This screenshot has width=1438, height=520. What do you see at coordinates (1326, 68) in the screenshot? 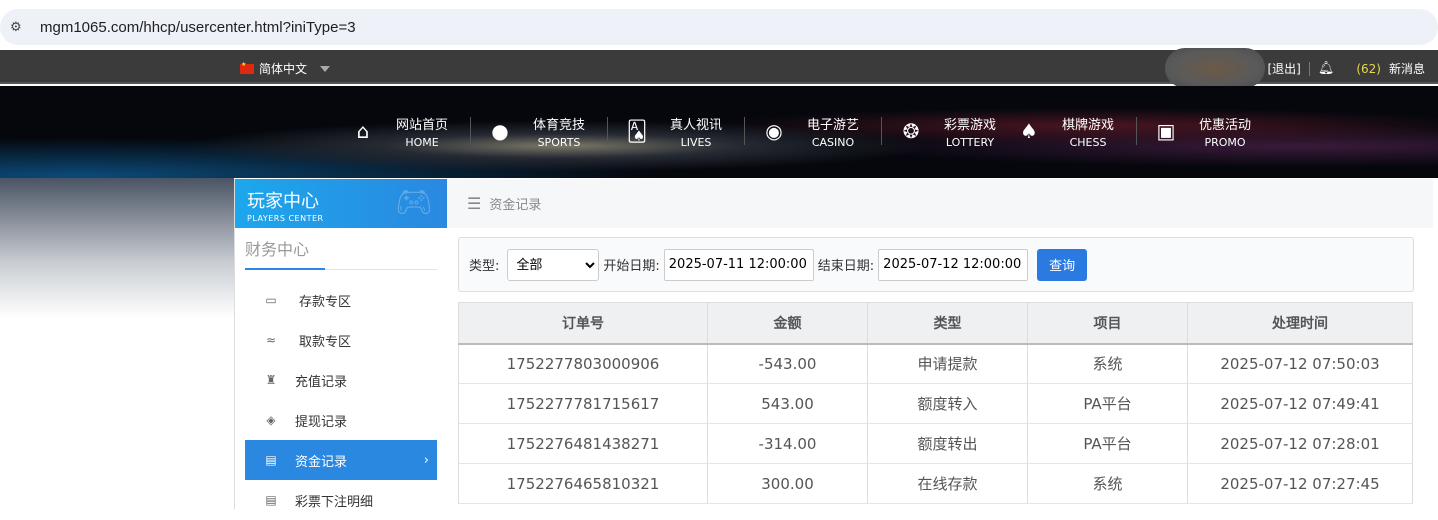
I see `bell-icon: 🔔︎` at bounding box center [1326, 68].